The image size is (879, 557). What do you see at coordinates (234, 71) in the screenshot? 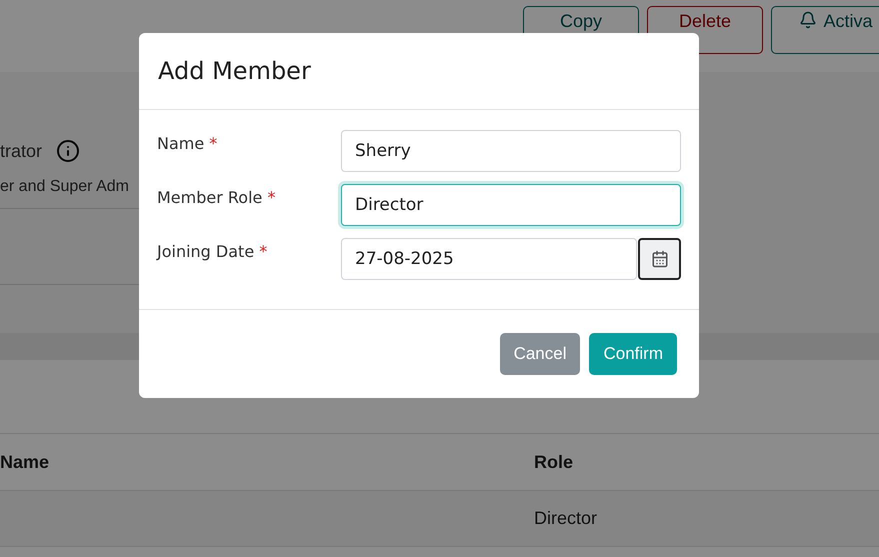
I see `dialog-title: Add Member` at bounding box center [234, 71].